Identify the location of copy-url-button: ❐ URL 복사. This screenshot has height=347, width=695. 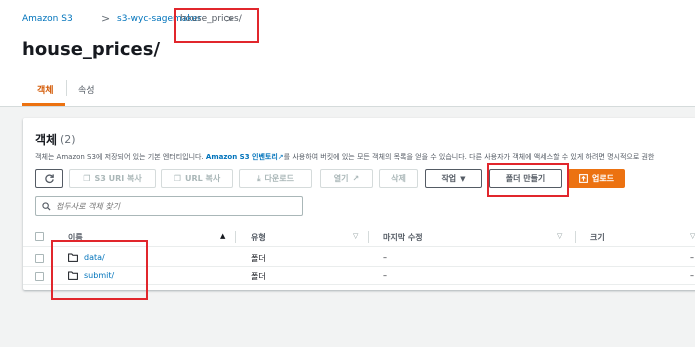
(197, 178).